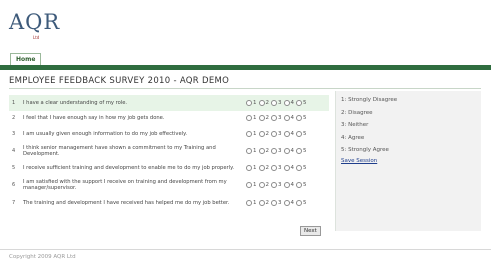 The width and height of the screenshot is (491, 261). Describe the element at coordinates (369, 100) in the screenshot. I see `legend-item-strongly-disagree: 1: Strongly Disagree` at that location.